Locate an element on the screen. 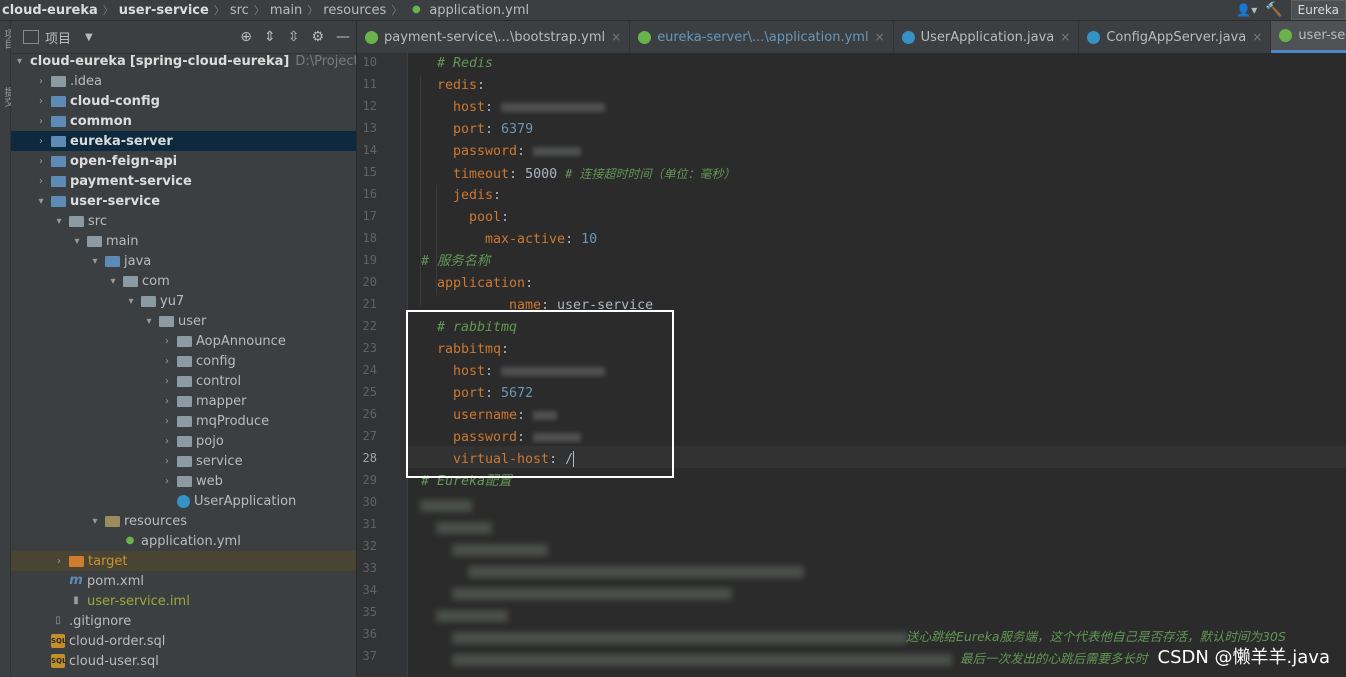  tree-item: › pojo is located at coordinates (183, 441).